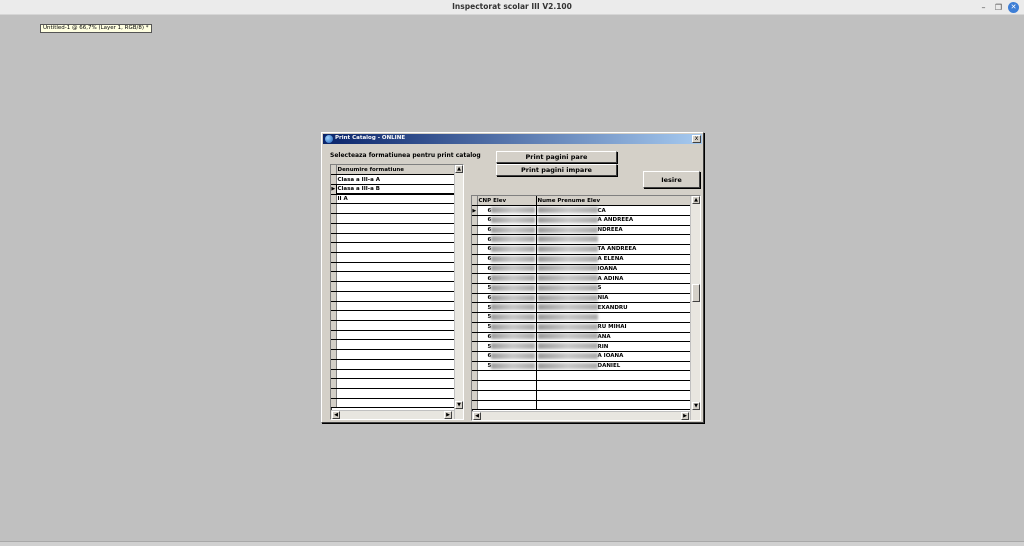 This screenshot has height=546, width=1024. I want to click on name-cell: RIN, so click(613, 346).